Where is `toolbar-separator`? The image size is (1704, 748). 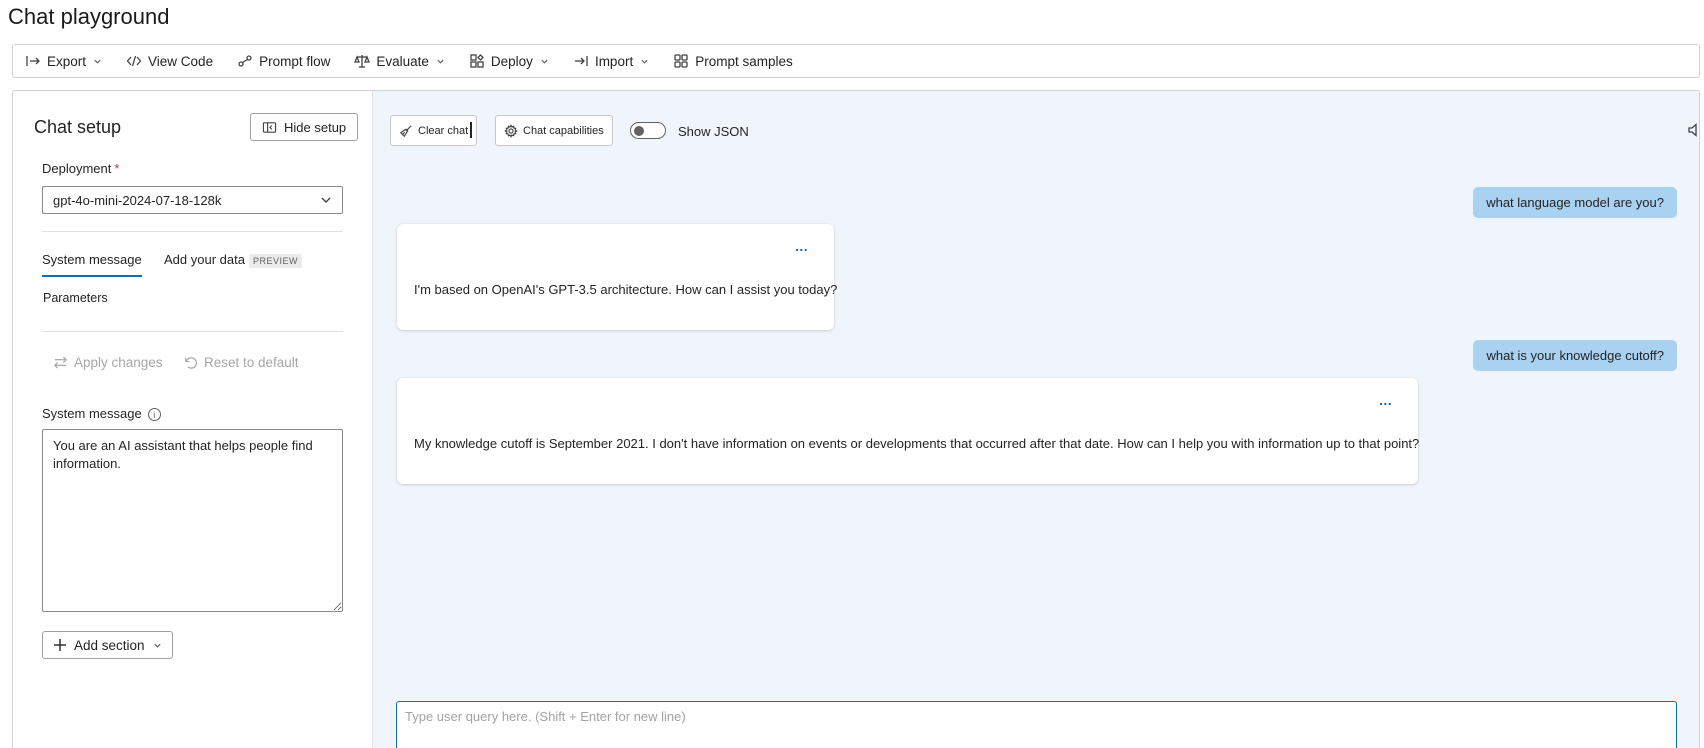
toolbar-separator is located at coordinates (471, 130).